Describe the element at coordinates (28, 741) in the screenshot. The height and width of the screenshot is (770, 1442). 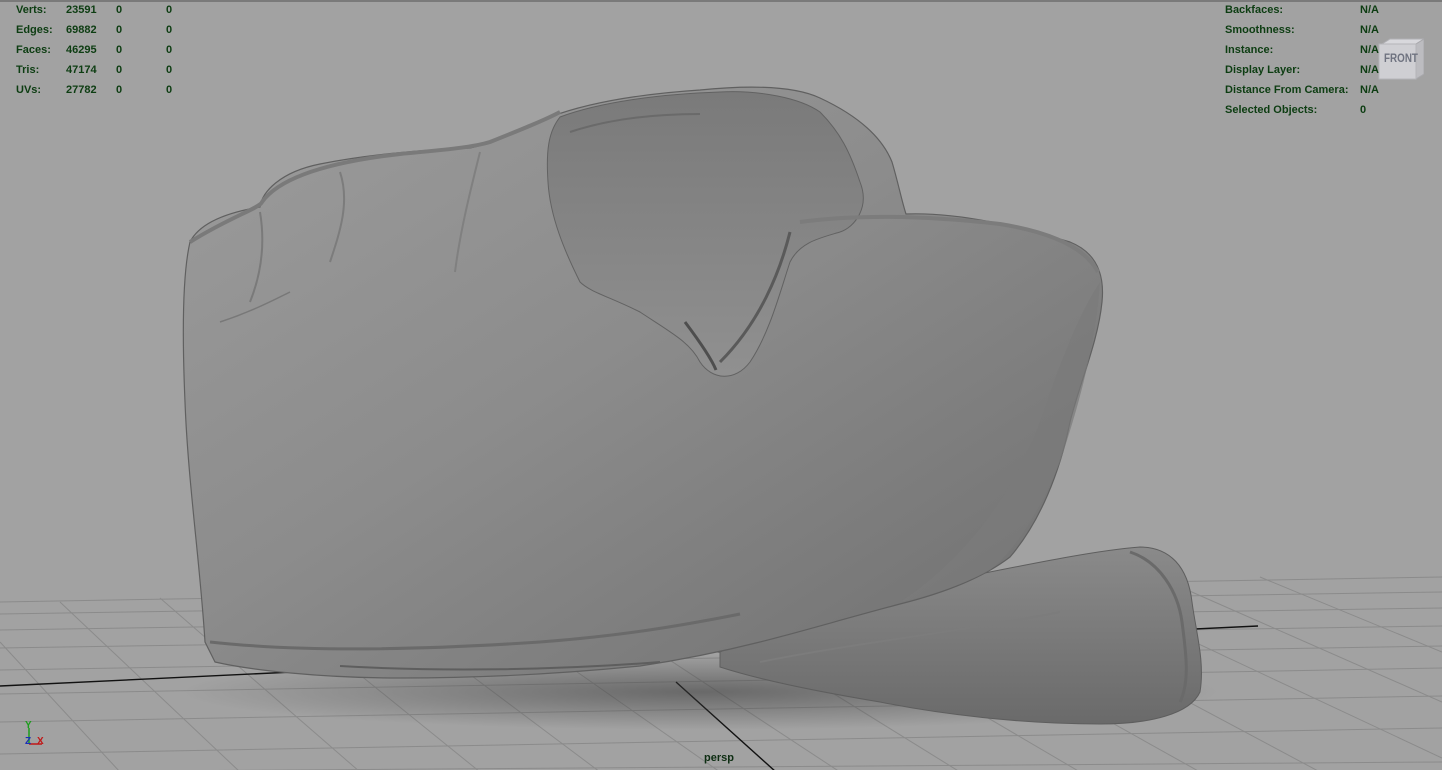
I see `axis-z-label: Z` at that location.